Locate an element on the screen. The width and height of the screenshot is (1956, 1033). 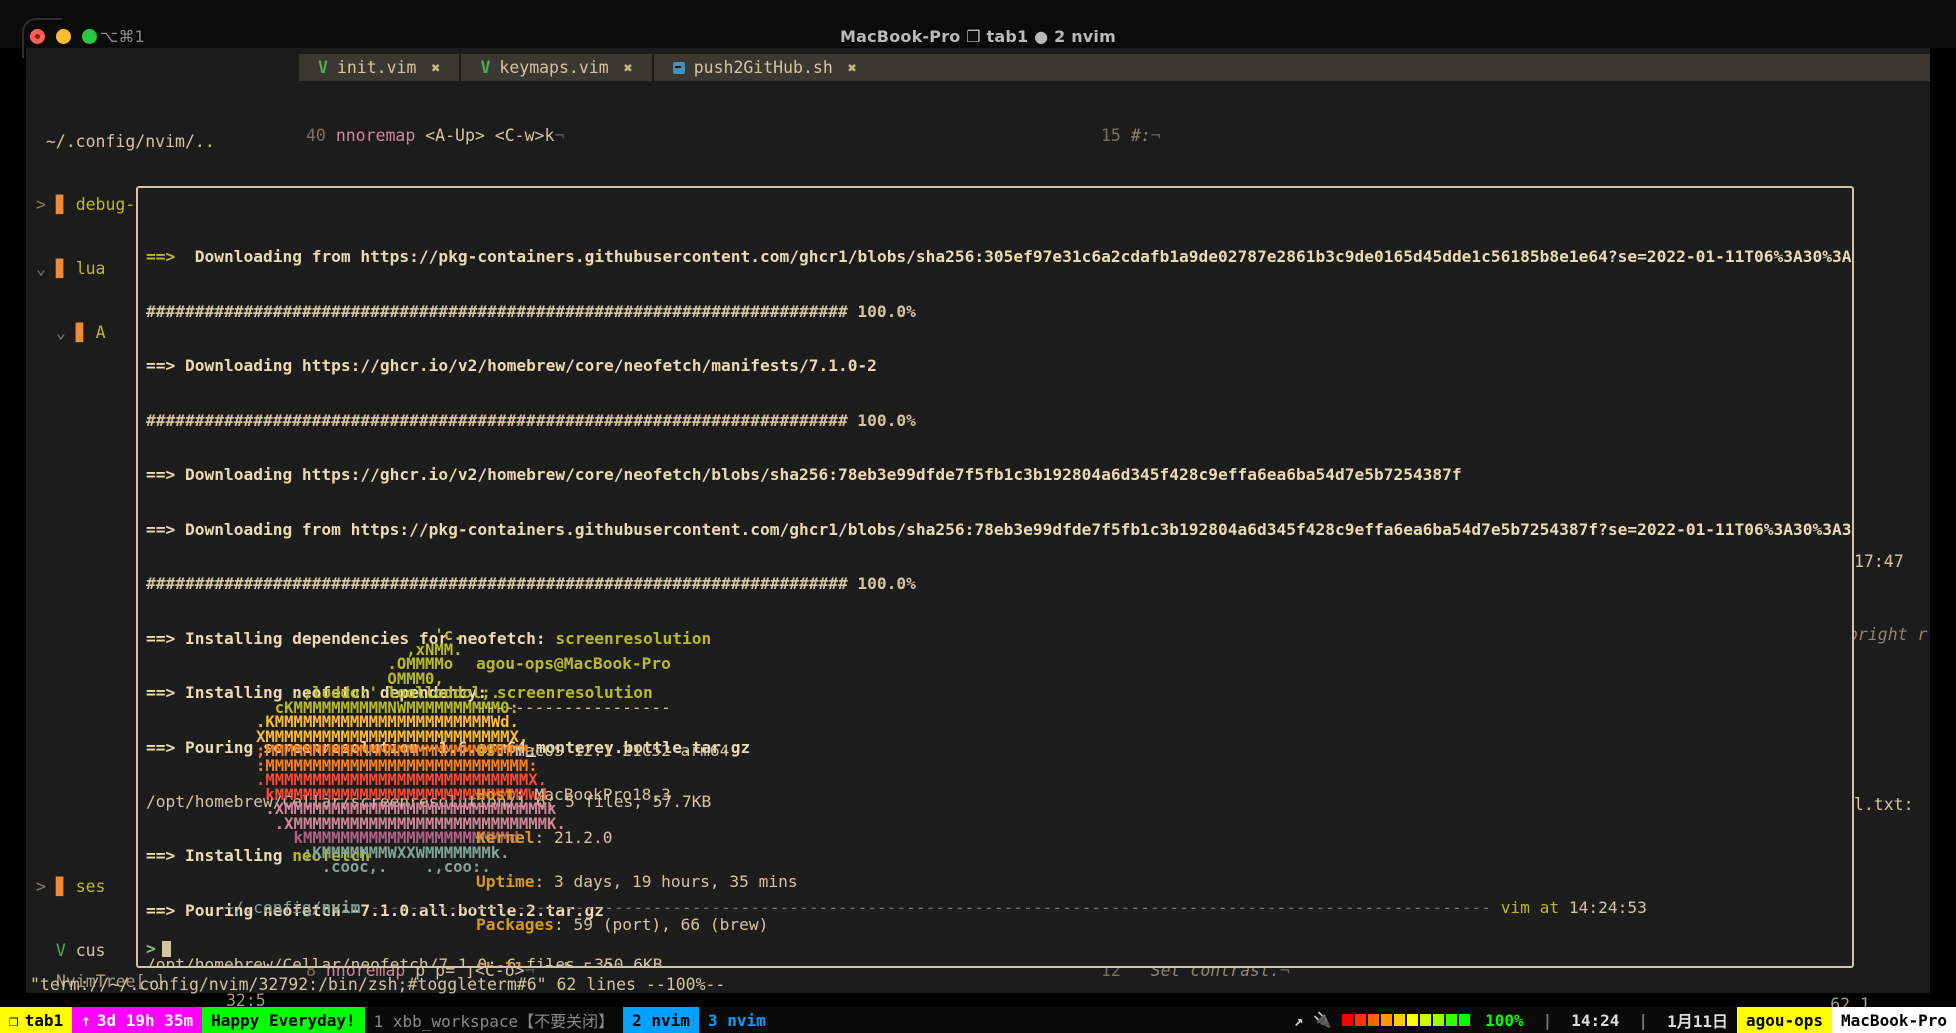
tmux-uptime: ↑ 3d 19h 35m is located at coordinates (137, 1020).